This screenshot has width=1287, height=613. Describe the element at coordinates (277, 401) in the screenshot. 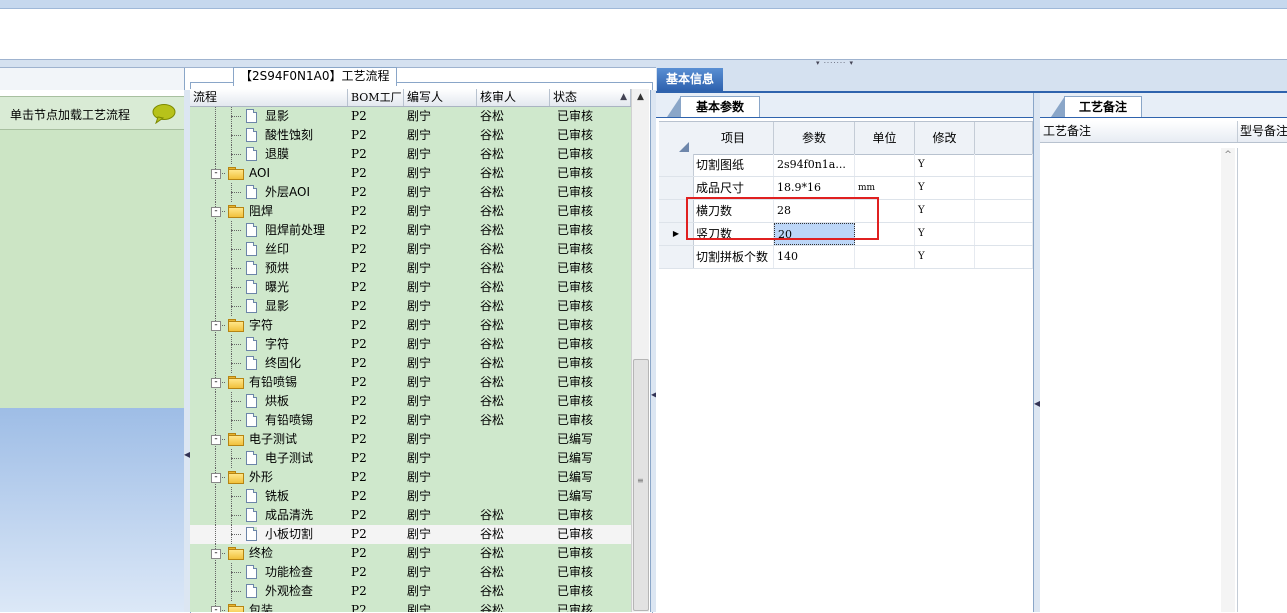

I see `tree-node-label: 烘板` at that location.